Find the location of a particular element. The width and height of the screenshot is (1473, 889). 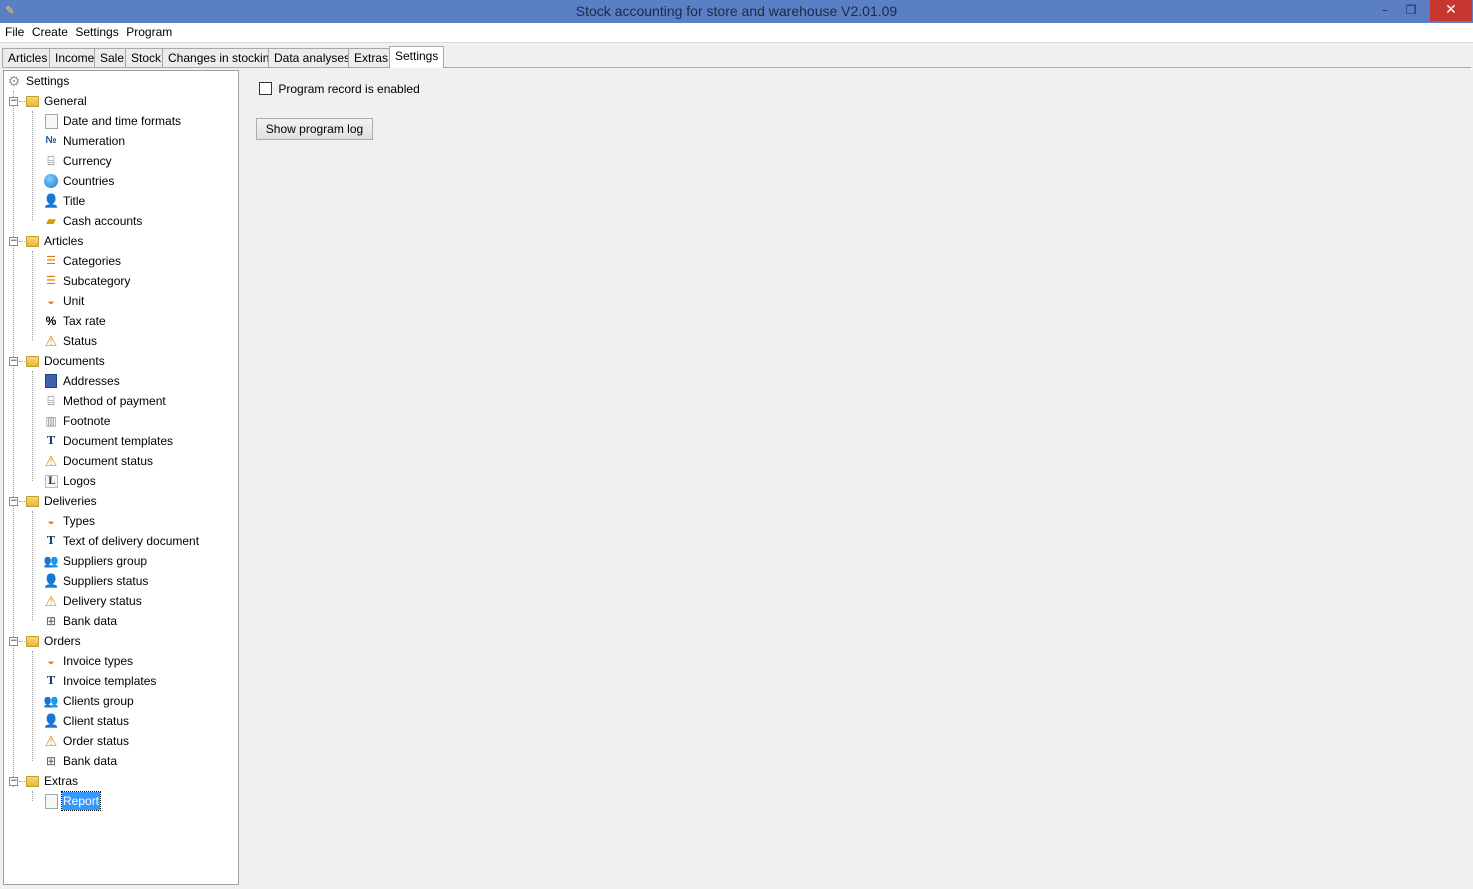

gear-icon: ⚙ is located at coordinates (14, 81).